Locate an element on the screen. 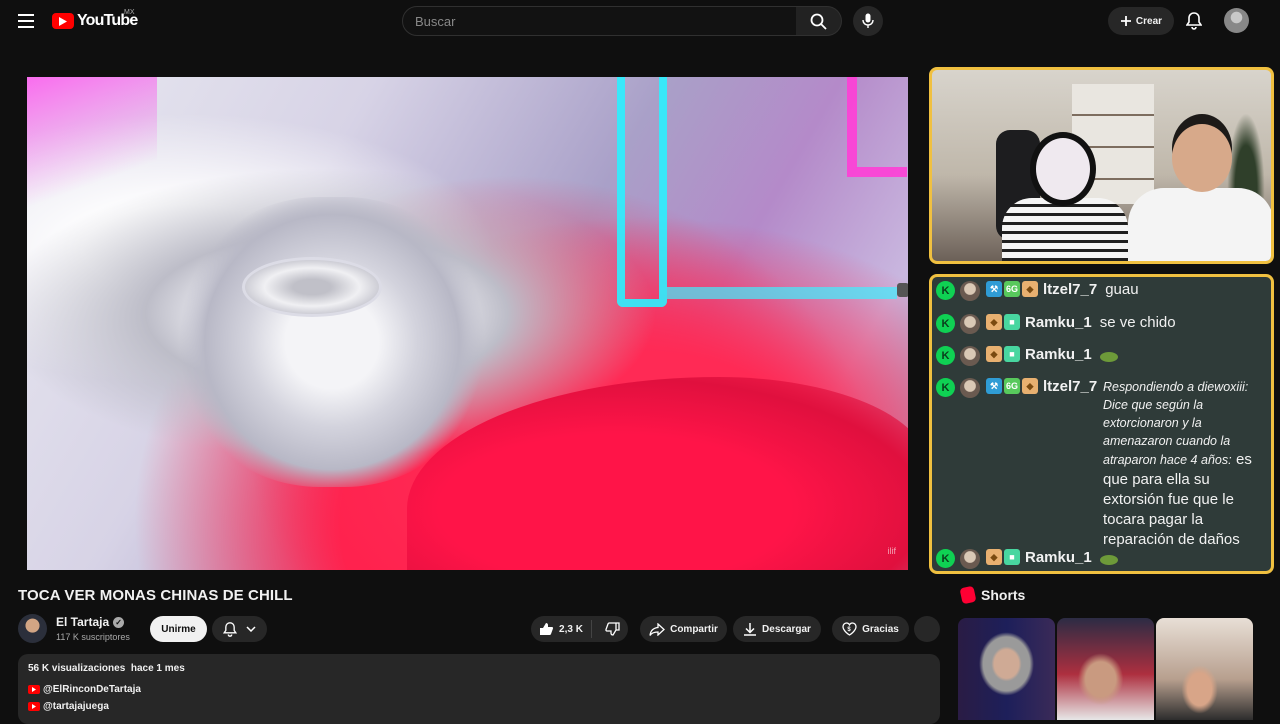 The height and width of the screenshot is (724, 1280). share-button: Compartir is located at coordinates (683, 629).